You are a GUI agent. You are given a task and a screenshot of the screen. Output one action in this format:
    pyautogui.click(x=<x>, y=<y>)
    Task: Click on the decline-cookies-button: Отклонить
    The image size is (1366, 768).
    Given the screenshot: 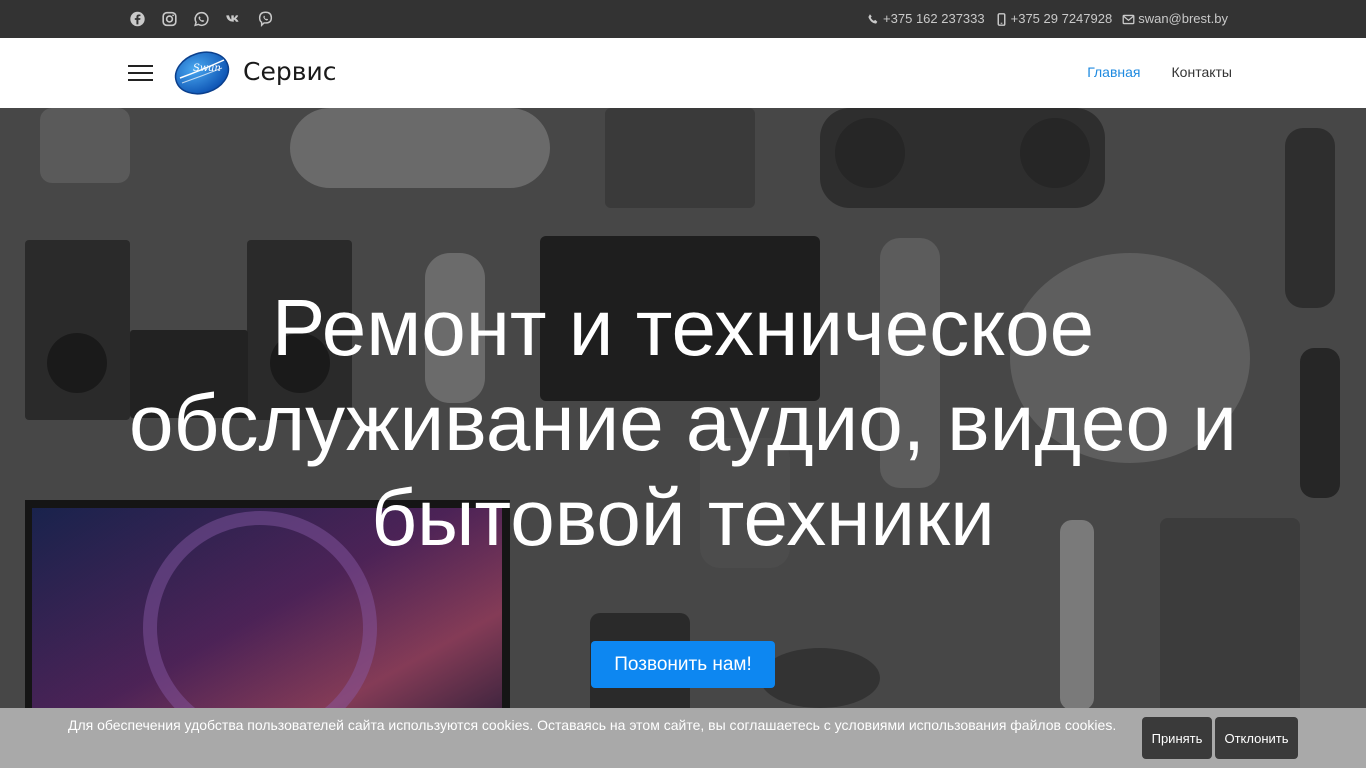 What is the action you would take?
    pyautogui.click(x=1256, y=738)
    